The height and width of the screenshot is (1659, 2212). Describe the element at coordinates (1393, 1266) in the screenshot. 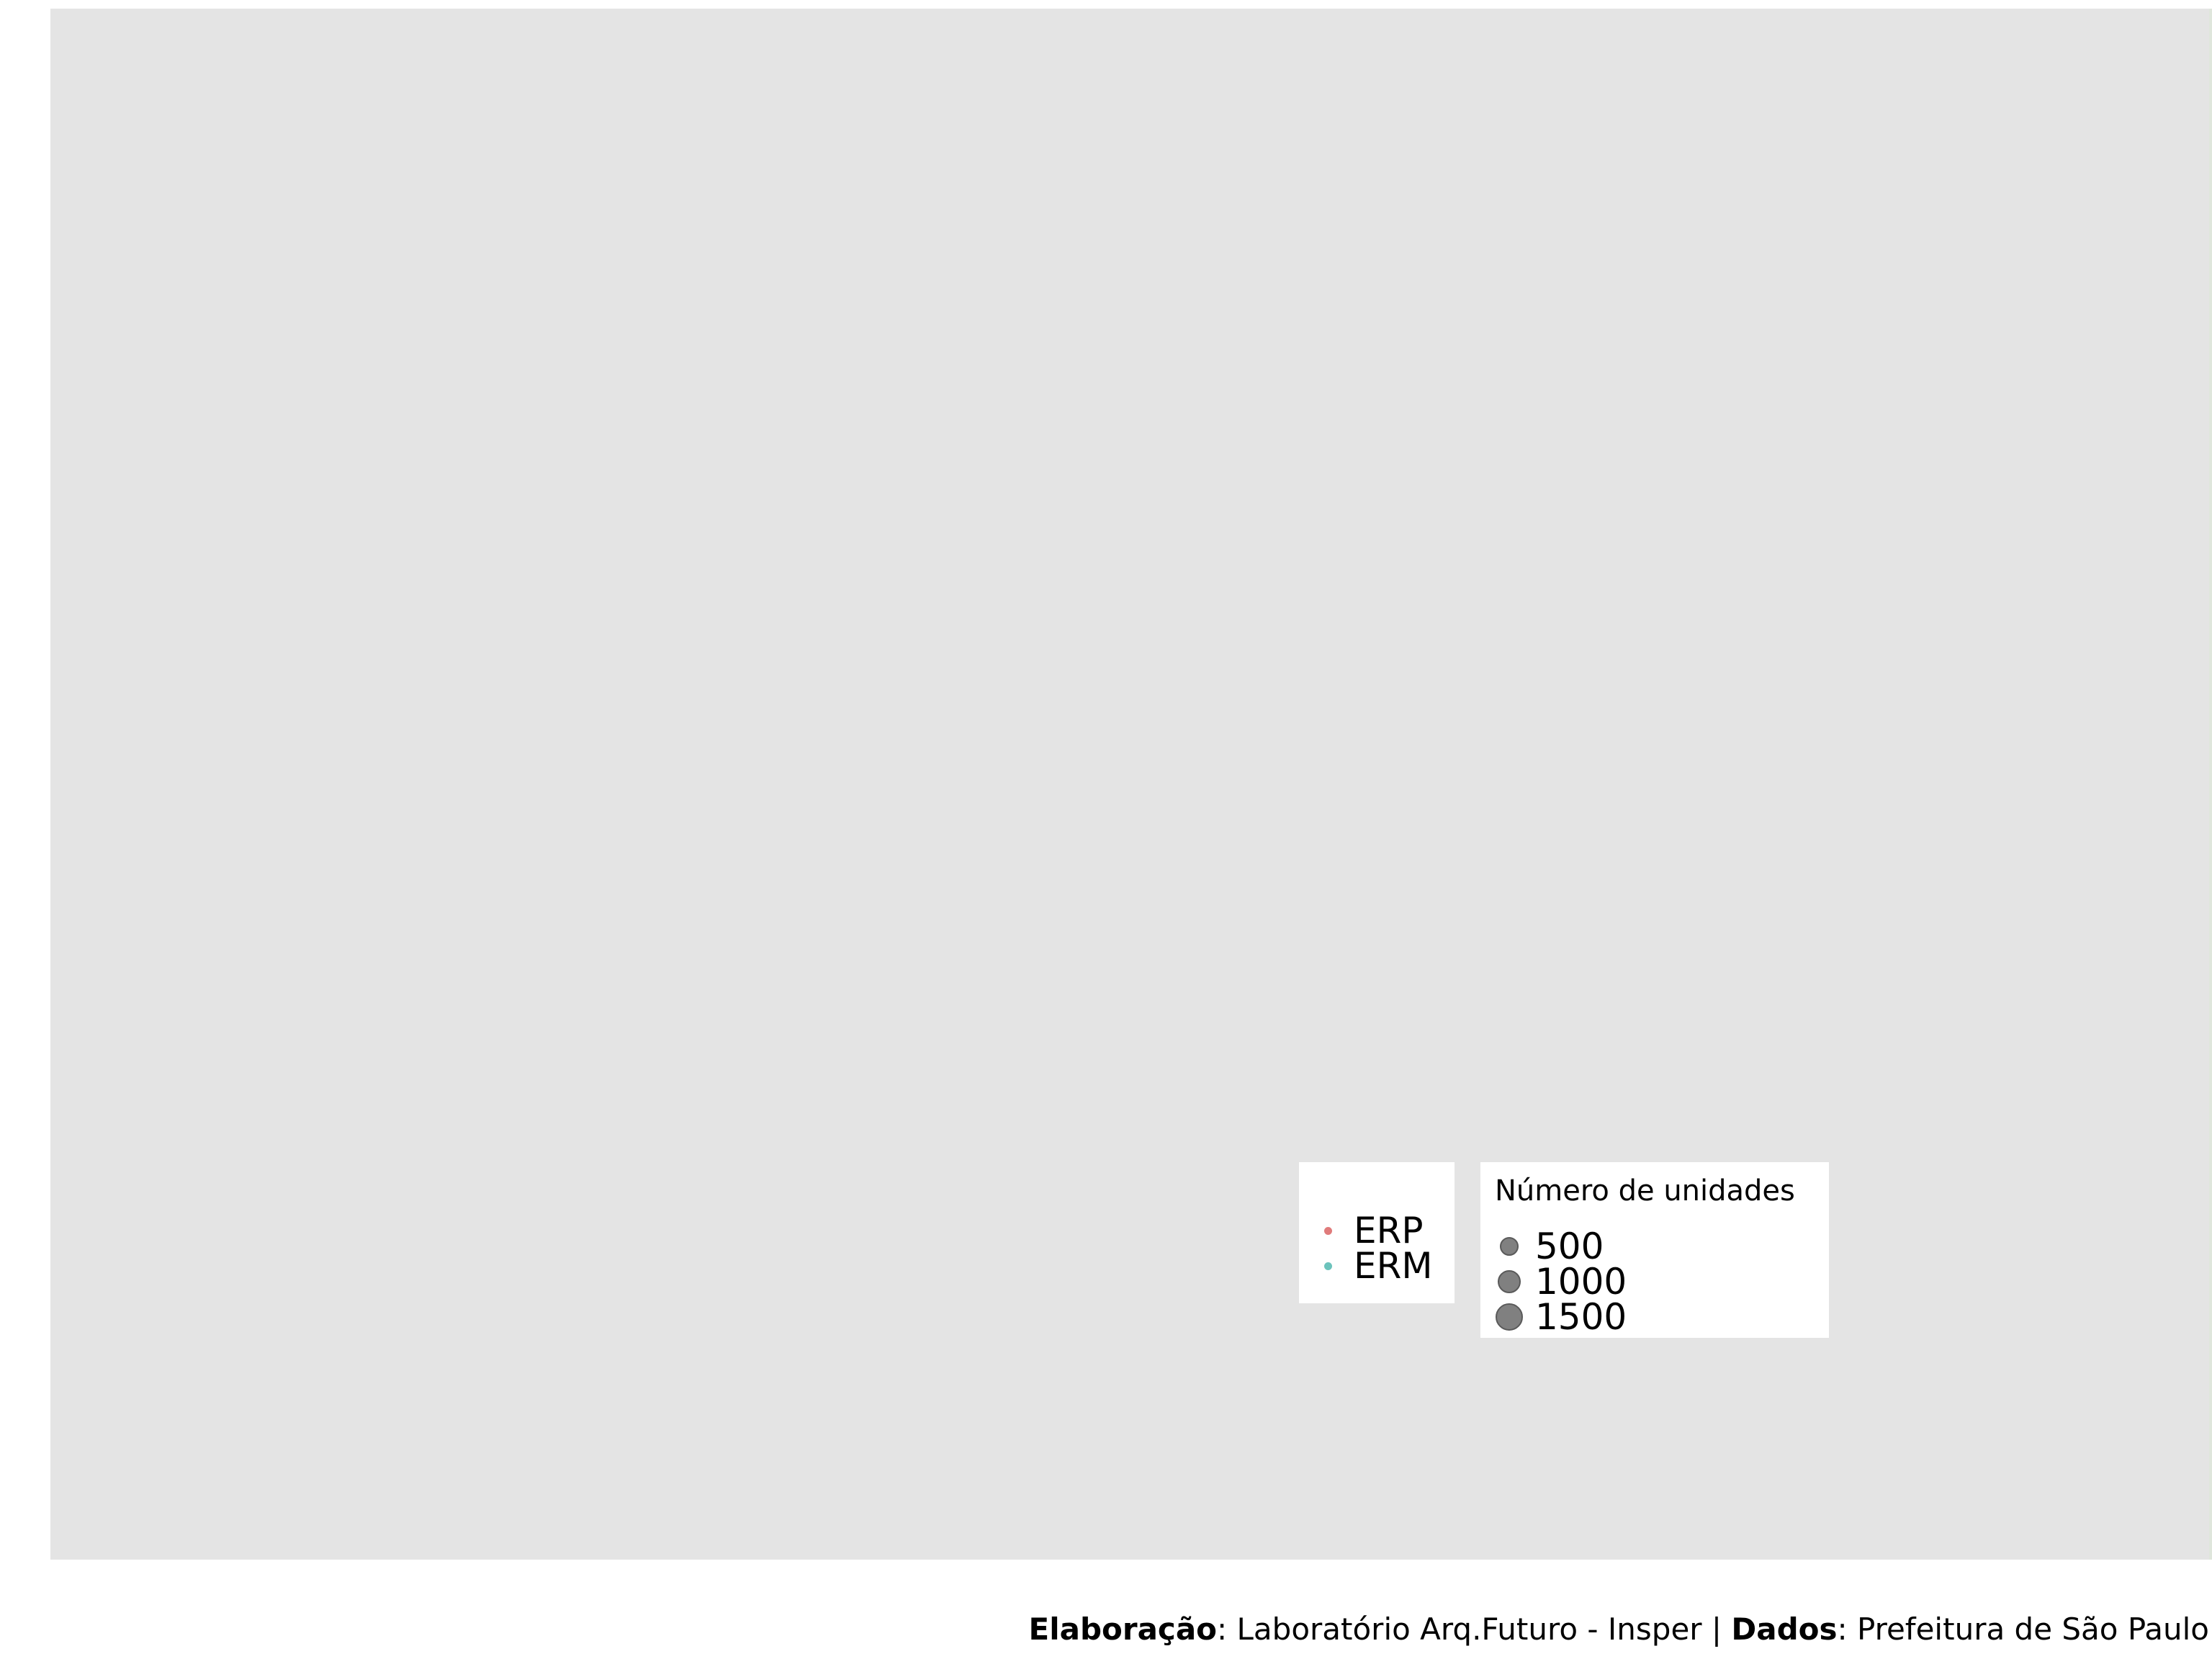

I see `legend-label-erm: ERM` at that location.